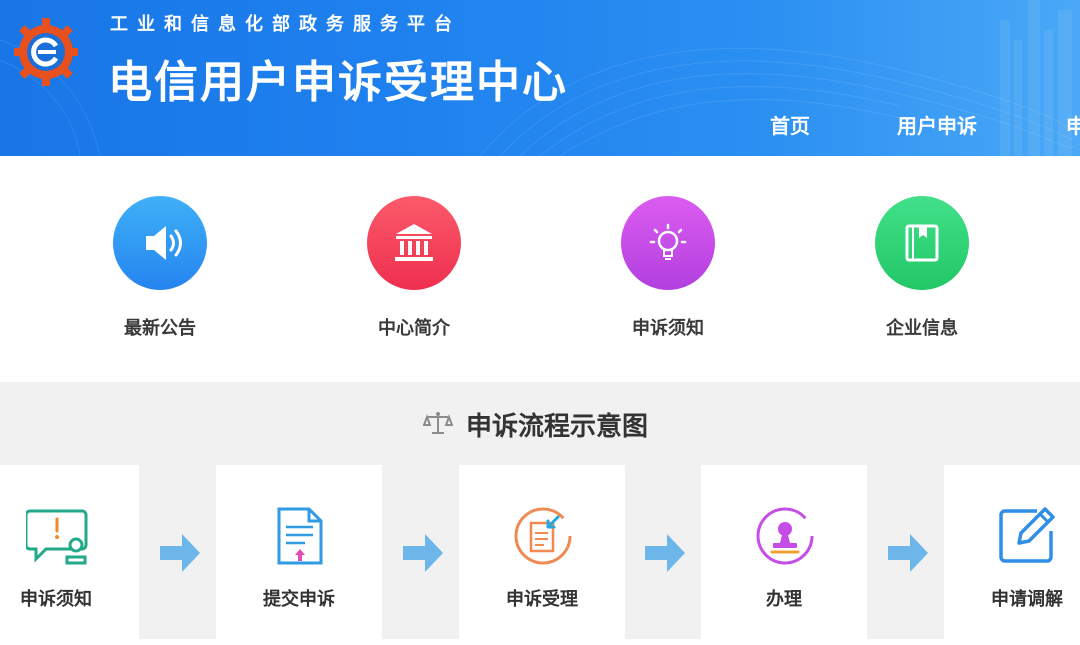  Describe the element at coordinates (414, 243) in the screenshot. I see `building-icon` at that location.